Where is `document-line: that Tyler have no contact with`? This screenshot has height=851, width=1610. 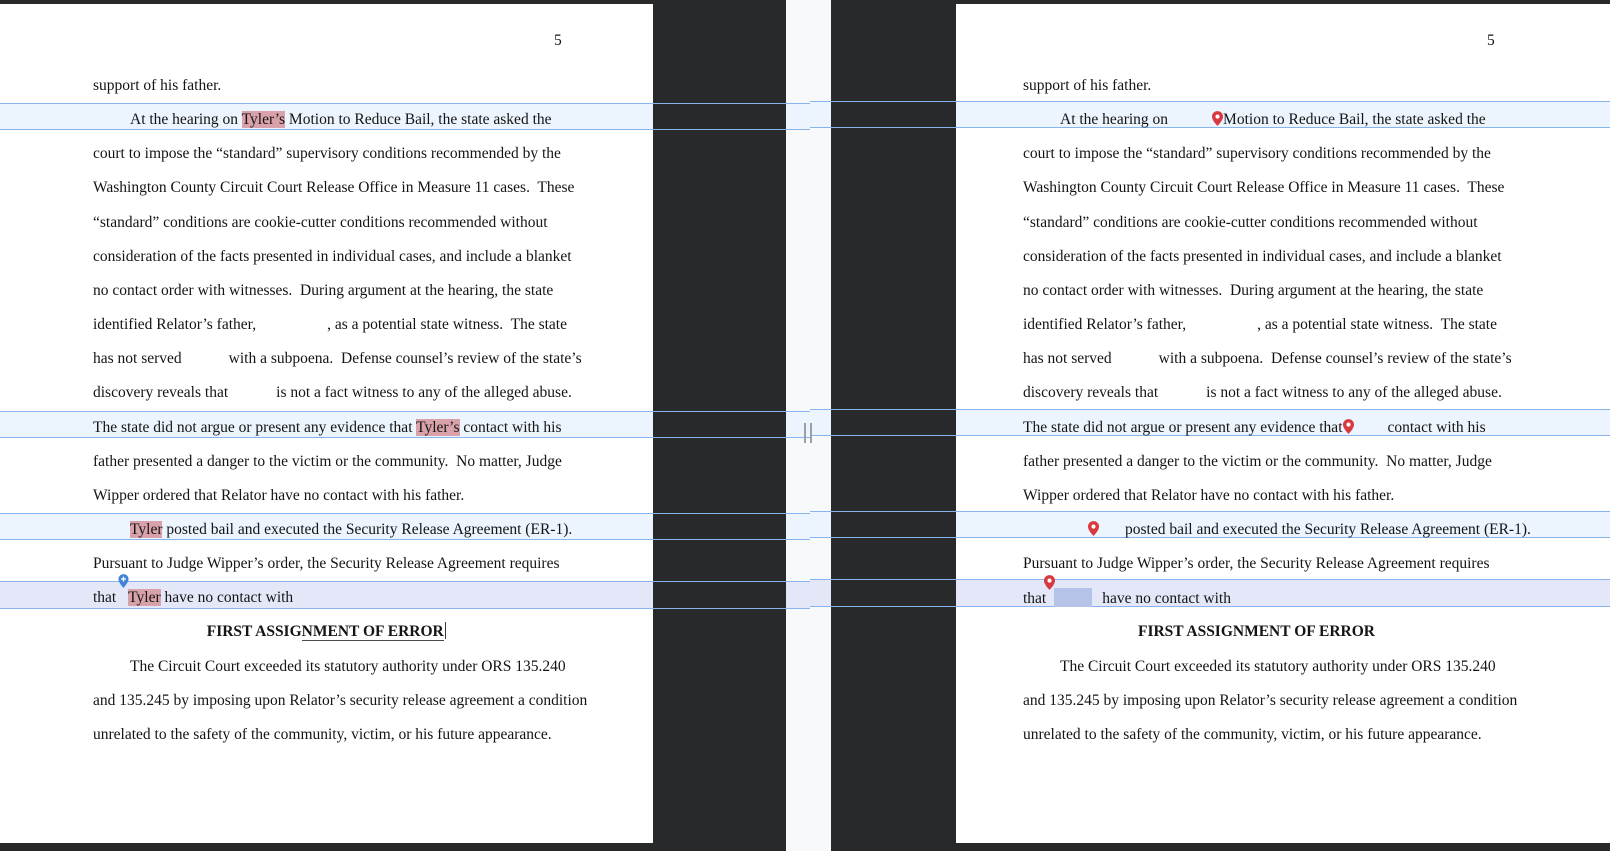 document-line: that Tyler have no contact with is located at coordinates (193, 591).